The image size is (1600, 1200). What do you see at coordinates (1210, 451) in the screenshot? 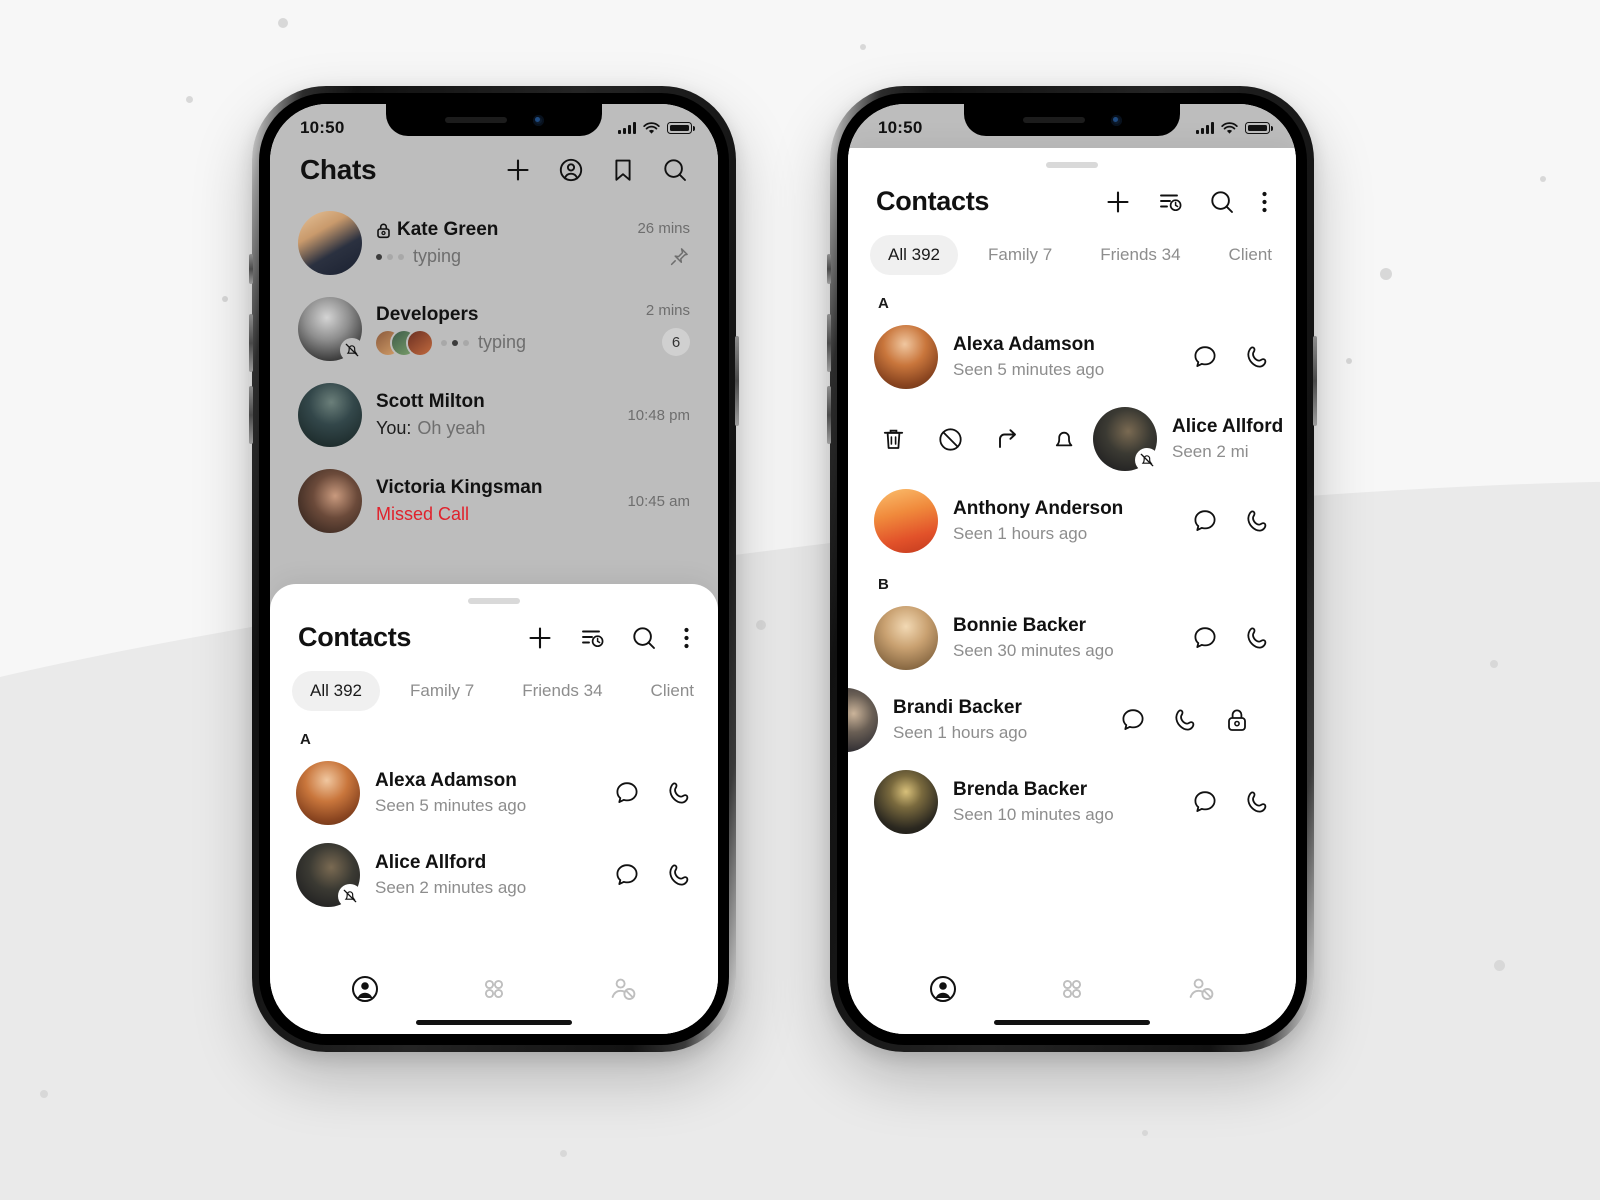
I see `contact-status: Seen 2 mi` at bounding box center [1210, 451].